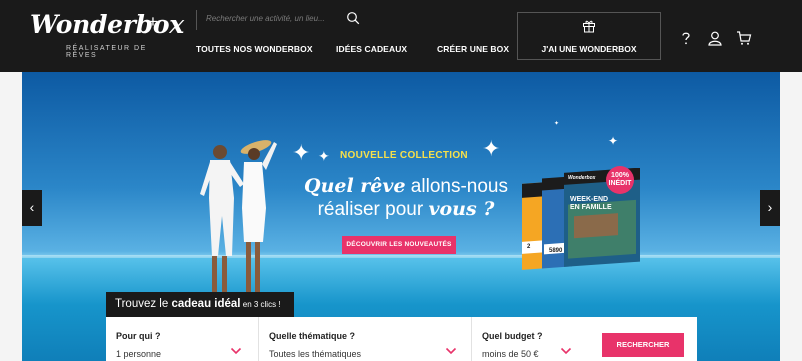  I want to click on recipient-value: 1 personne, so click(139, 354).